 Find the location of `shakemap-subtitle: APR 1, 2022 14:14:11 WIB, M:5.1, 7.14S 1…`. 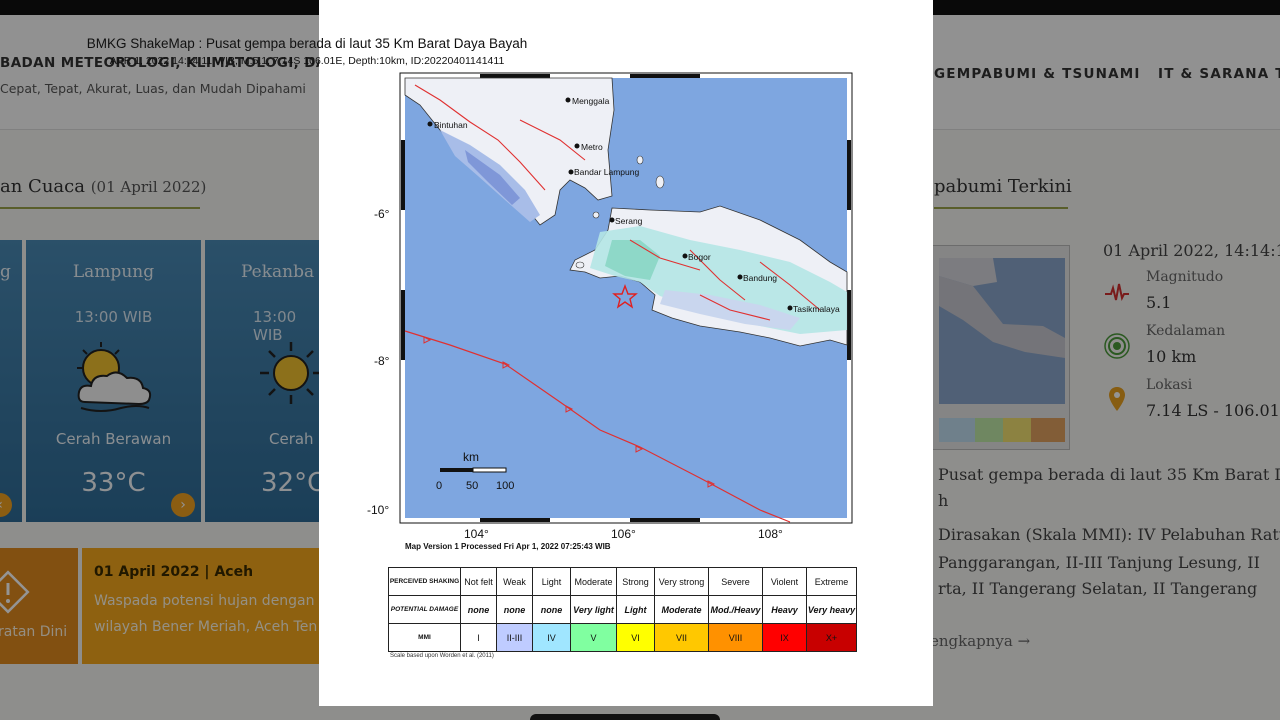

shakemap-subtitle: APR 1, 2022 14:14:11 WIB, M:5.1, 7.14S 1… is located at coordinates (307, 61).